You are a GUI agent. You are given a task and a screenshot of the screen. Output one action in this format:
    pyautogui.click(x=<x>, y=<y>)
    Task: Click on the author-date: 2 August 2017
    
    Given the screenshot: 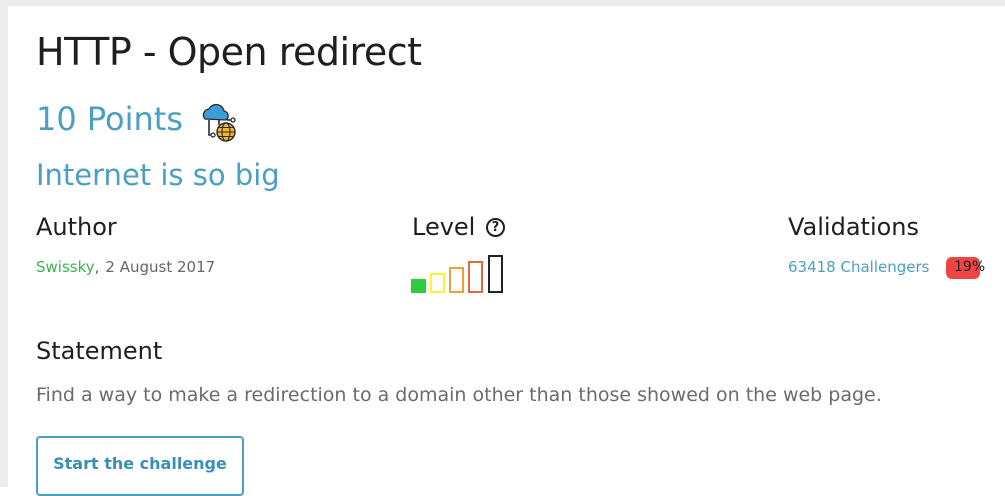 What is the action you would take?
    pyautogui.click(x=160, y=267)
    